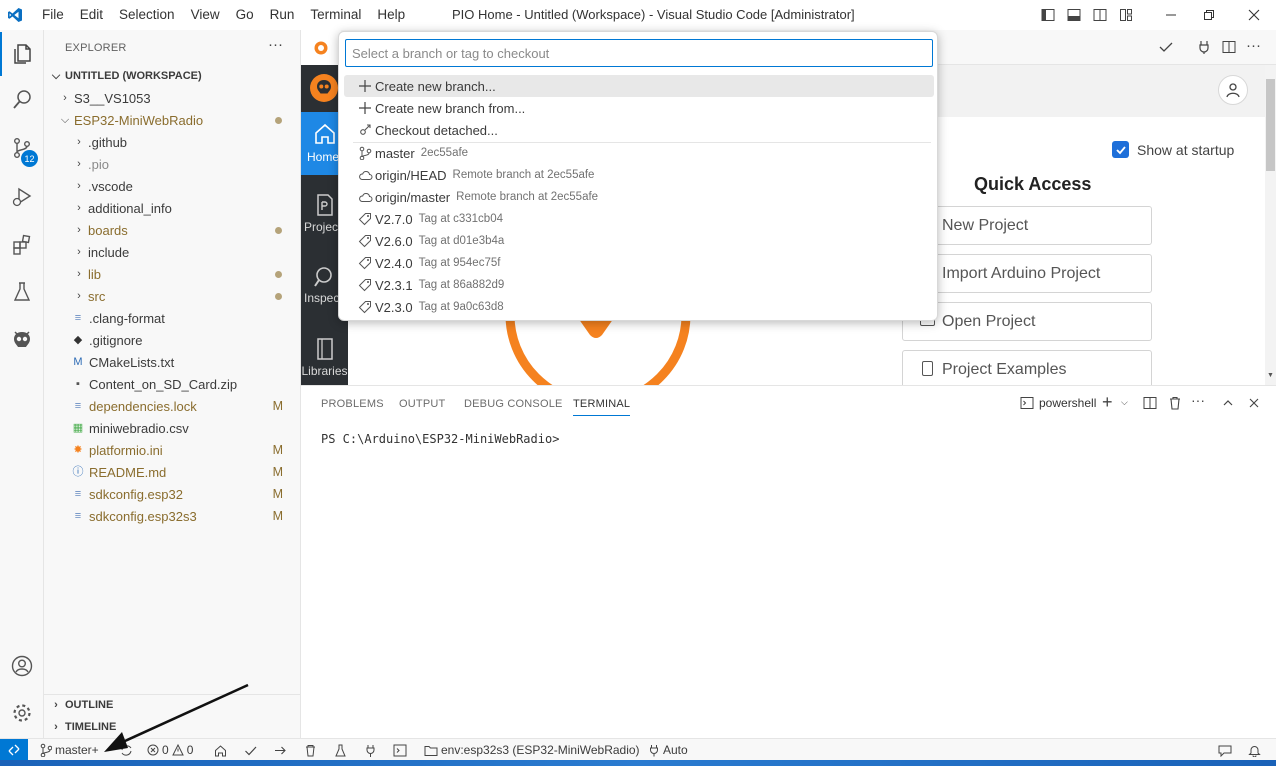  What do you see at coordinates (22, 713) in the screenshot?
I see `manage-gear-icon` at bounding box center [22, 713].